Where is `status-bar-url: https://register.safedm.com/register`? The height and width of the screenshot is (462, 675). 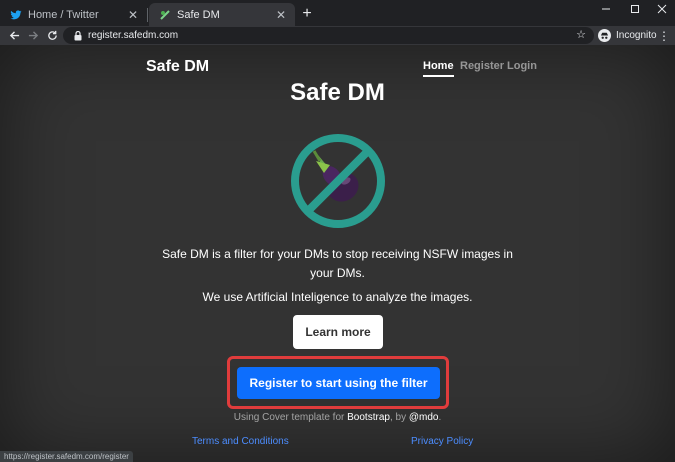
status-bar-url: https://register.safedm.com/register is located at coordinates (66, 456).